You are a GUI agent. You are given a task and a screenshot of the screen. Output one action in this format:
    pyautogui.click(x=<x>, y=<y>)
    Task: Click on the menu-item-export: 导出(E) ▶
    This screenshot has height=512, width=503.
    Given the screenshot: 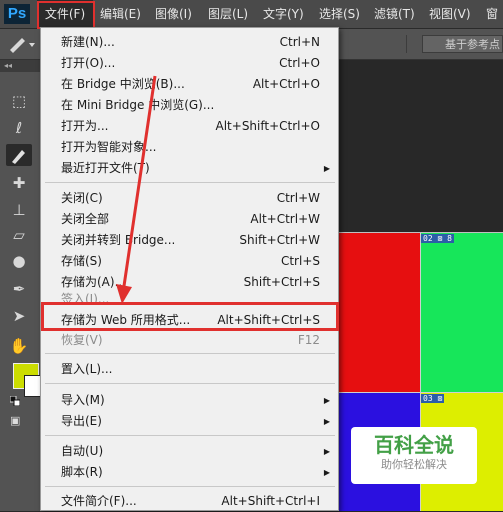 What is the action you would take?
    pyautogui.click(x=189, y=421)
    